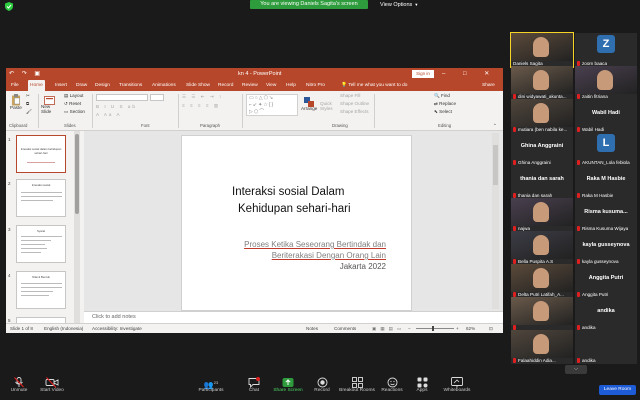  What do you see at coordinates (198, 85) in the screenshot?
I see `tab-slide-show: Slide Show` at bounding box center [198, 85].